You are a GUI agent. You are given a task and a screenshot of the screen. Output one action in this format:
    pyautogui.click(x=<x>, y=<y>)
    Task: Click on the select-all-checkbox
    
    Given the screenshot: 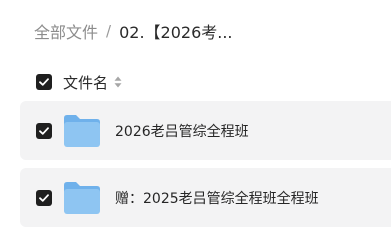 What is the action you would take?
    pyautogui.click(x=44, y=82)
    